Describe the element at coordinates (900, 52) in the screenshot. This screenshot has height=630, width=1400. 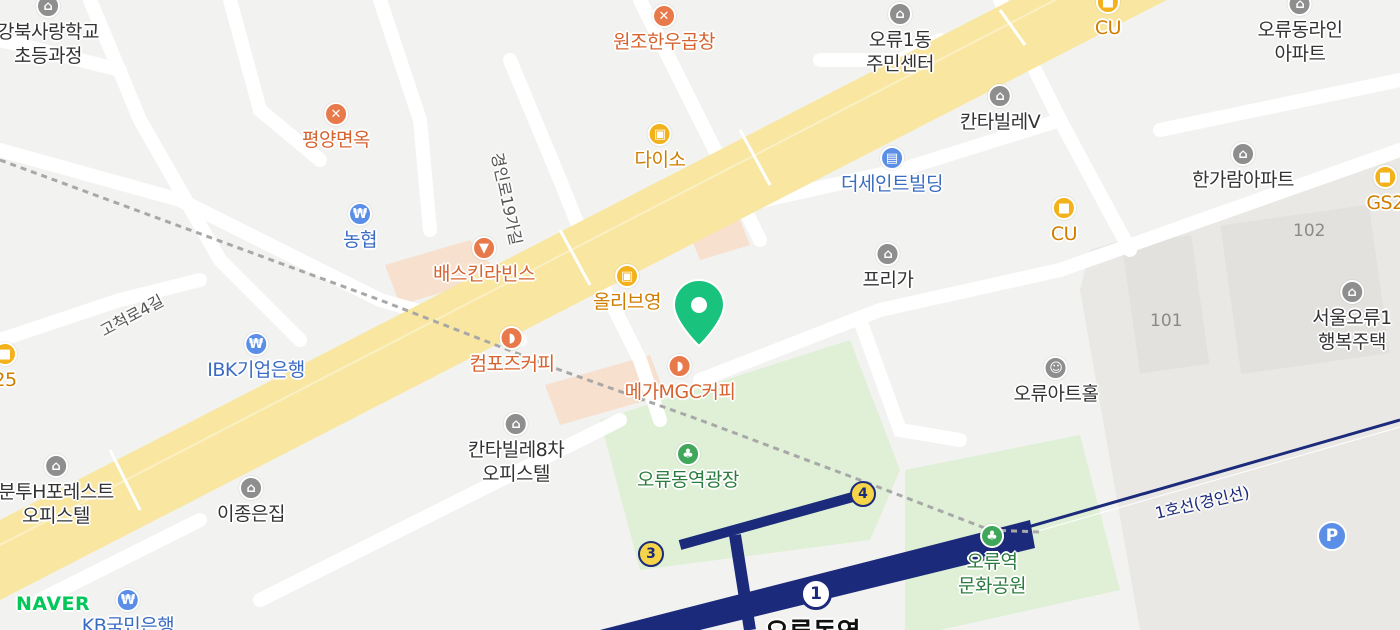
I see `poi-label: 오류1동 주민센터` at that location.